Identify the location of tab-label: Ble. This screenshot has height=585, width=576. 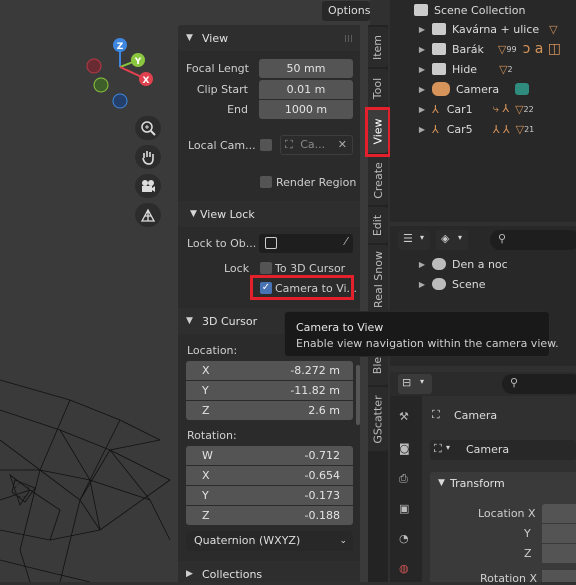
(378, 365).